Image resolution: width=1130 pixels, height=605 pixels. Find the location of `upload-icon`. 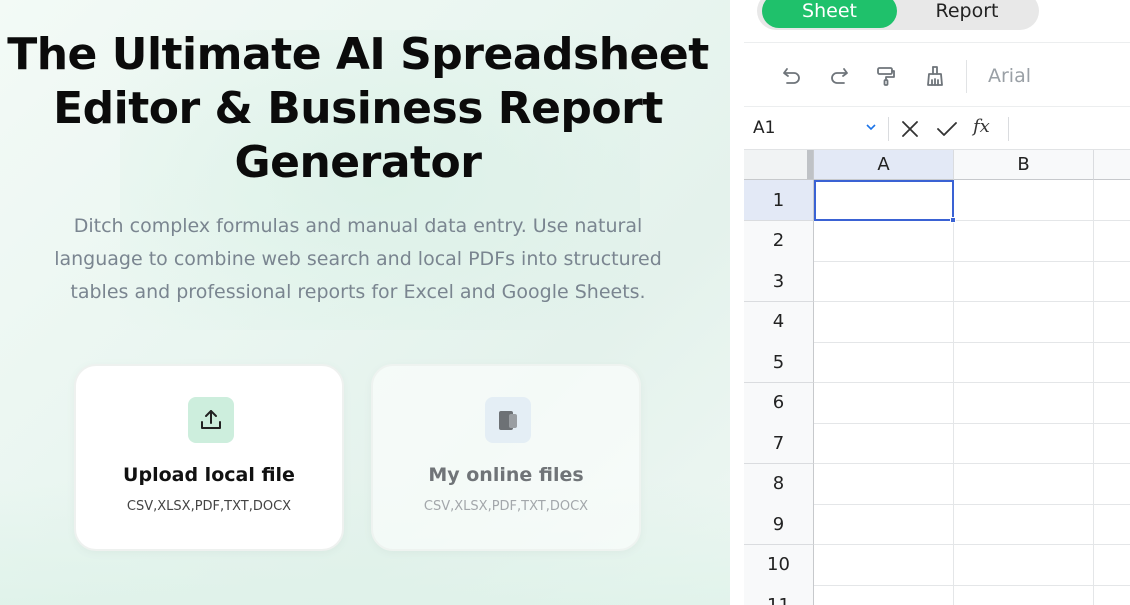

upload-icon is located at coordinates (211, 420).